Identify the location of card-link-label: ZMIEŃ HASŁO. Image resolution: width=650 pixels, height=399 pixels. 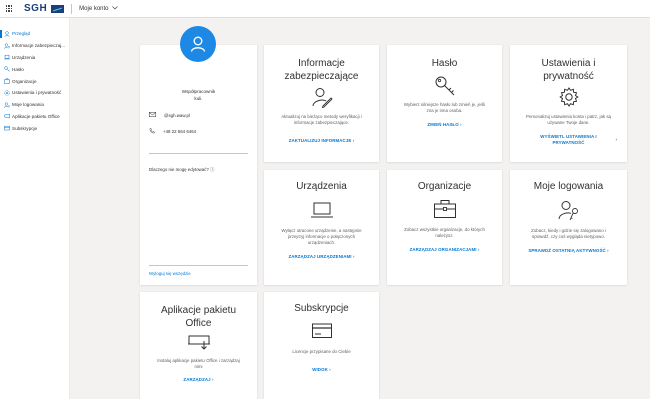
(443, 124).